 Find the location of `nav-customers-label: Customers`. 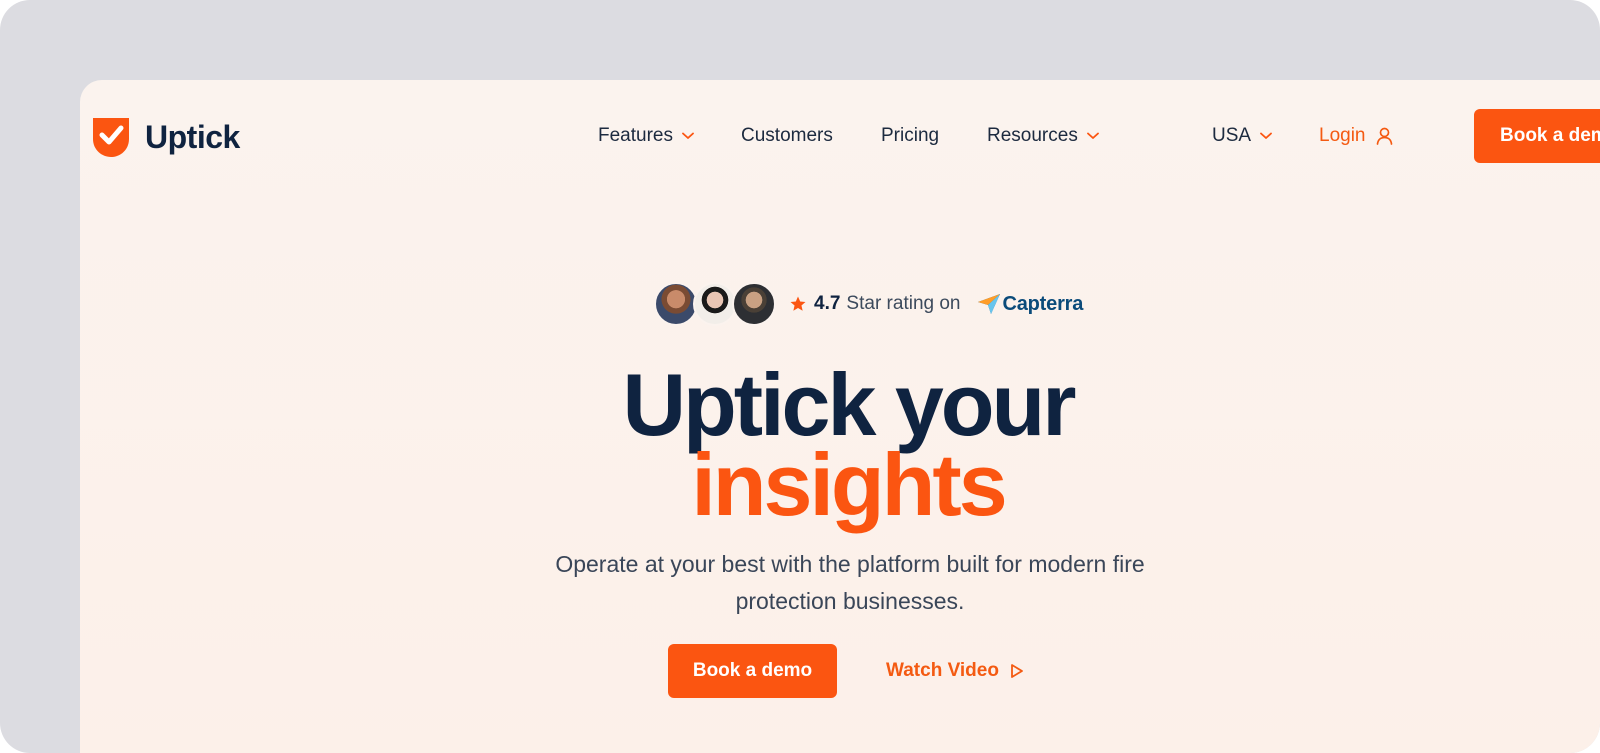

nav-customers-label: Customers is located at coordinates (787, 135).